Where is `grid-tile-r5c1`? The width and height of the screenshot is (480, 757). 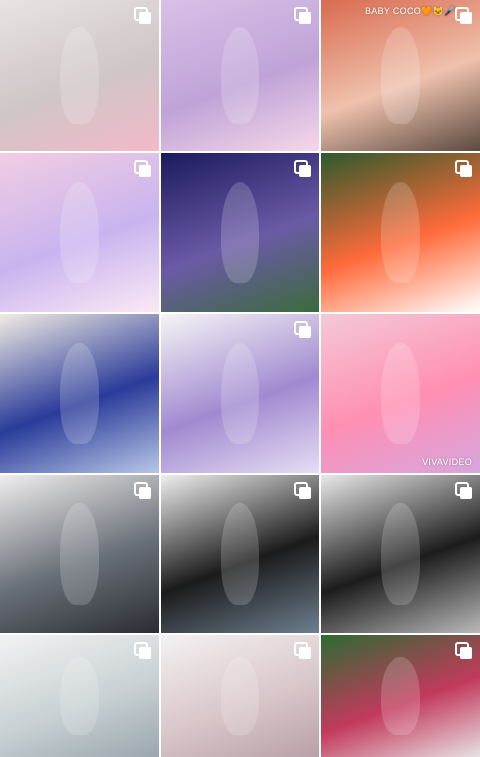
grid-tile-r5c1 is located at coordinates (79, 696).